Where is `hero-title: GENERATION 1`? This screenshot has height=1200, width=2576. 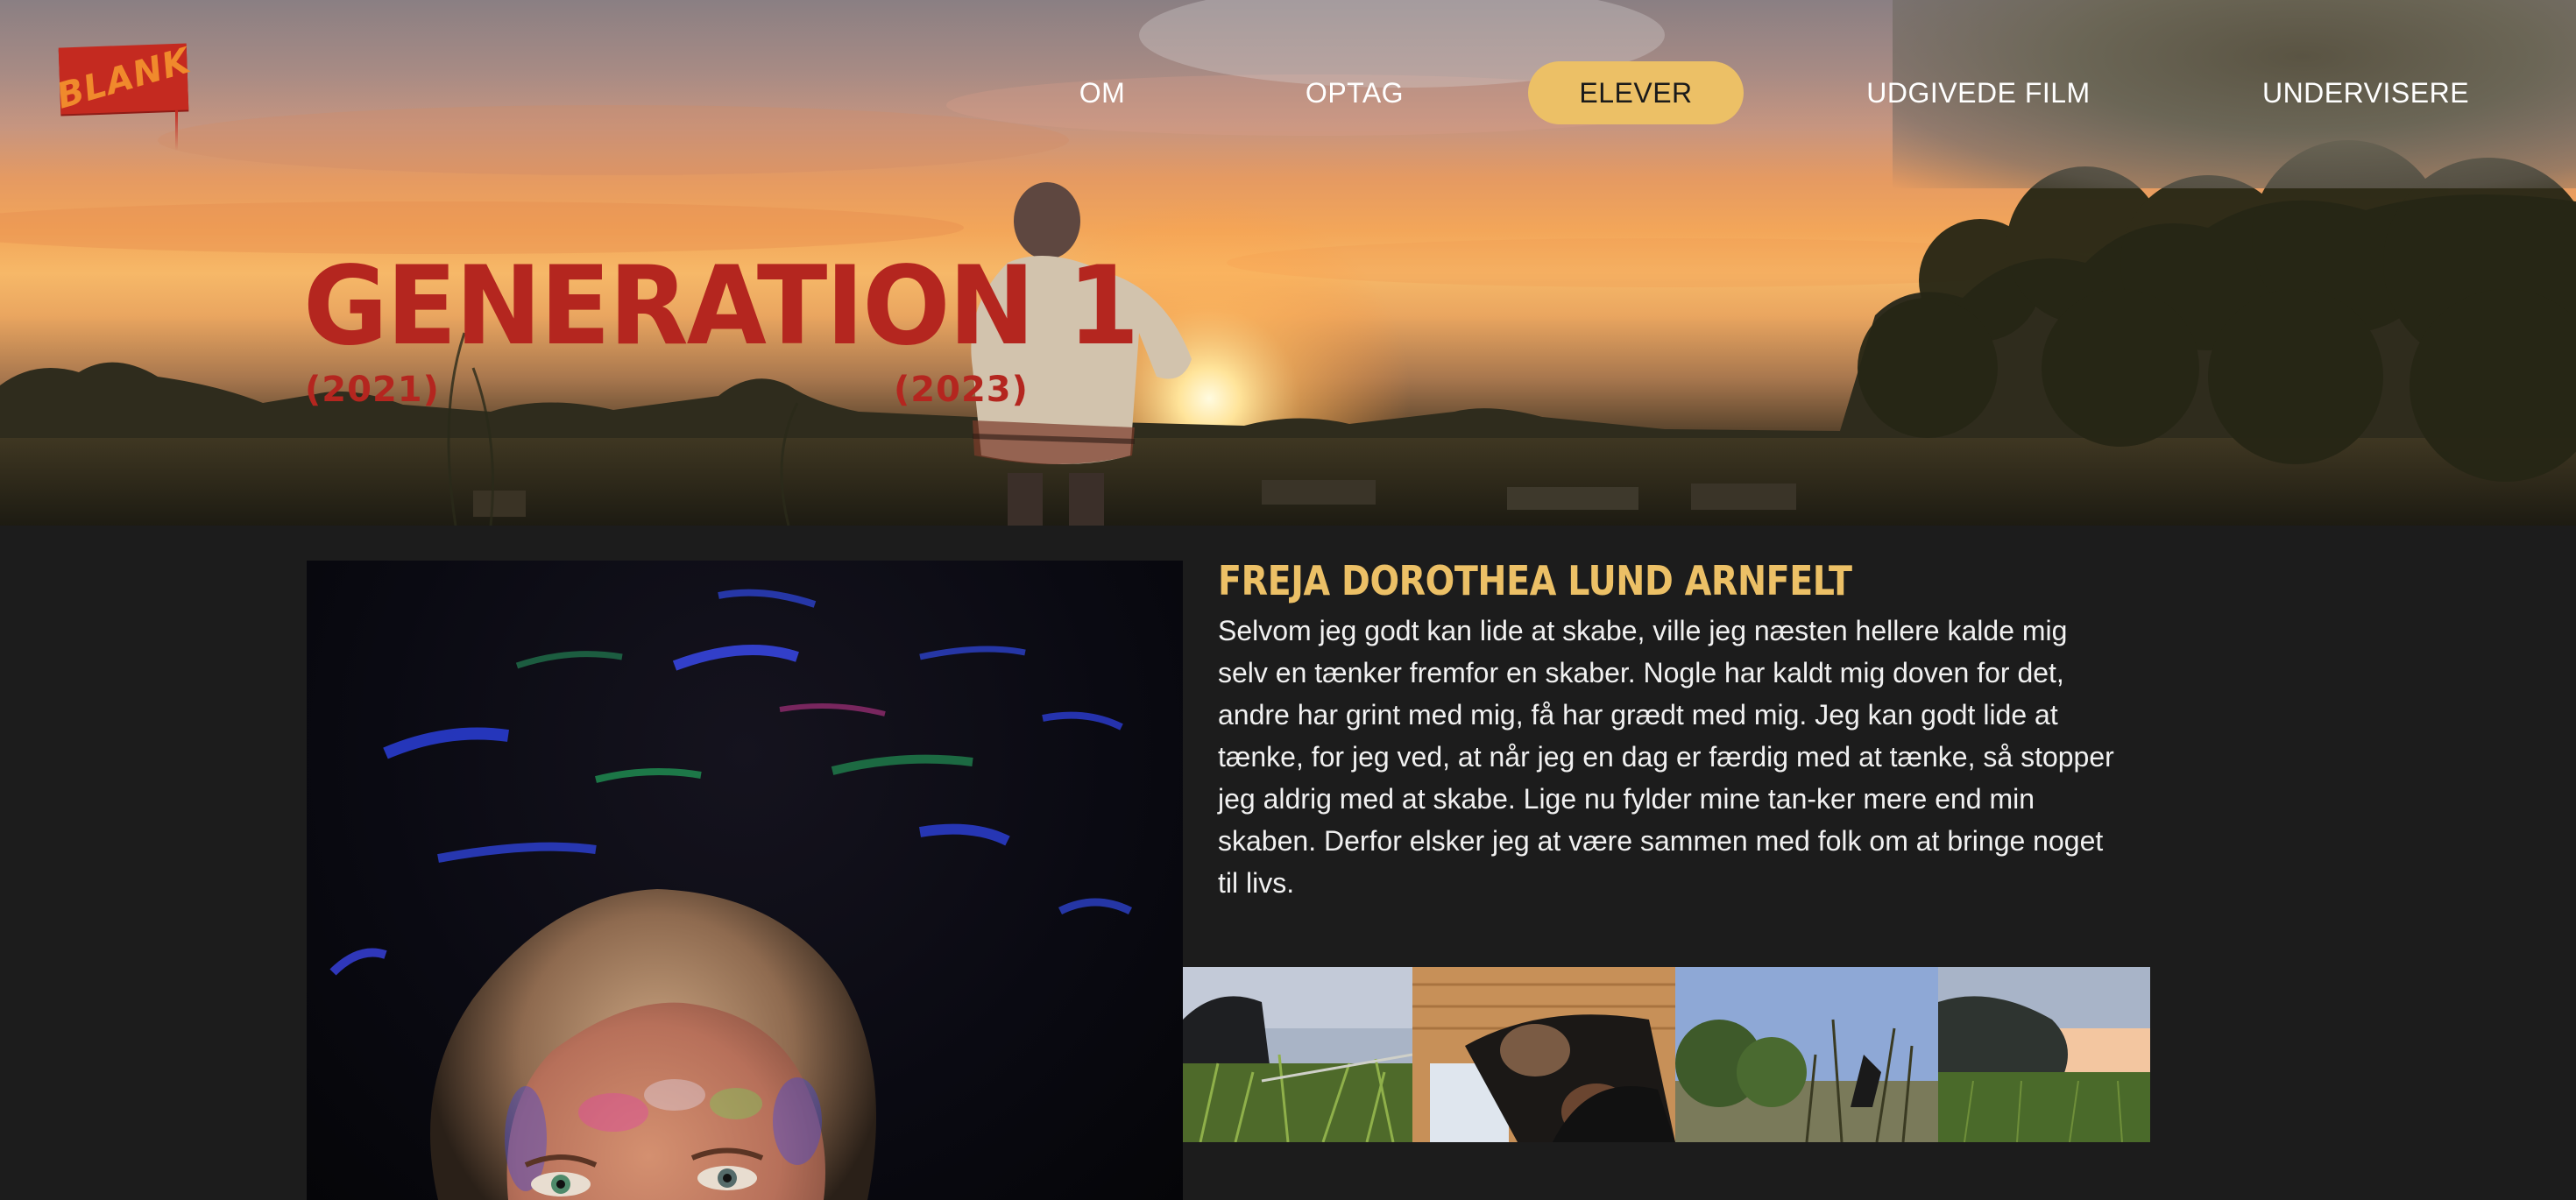
hero-title: GENERATION 1 is located at coordinates (721, 306).